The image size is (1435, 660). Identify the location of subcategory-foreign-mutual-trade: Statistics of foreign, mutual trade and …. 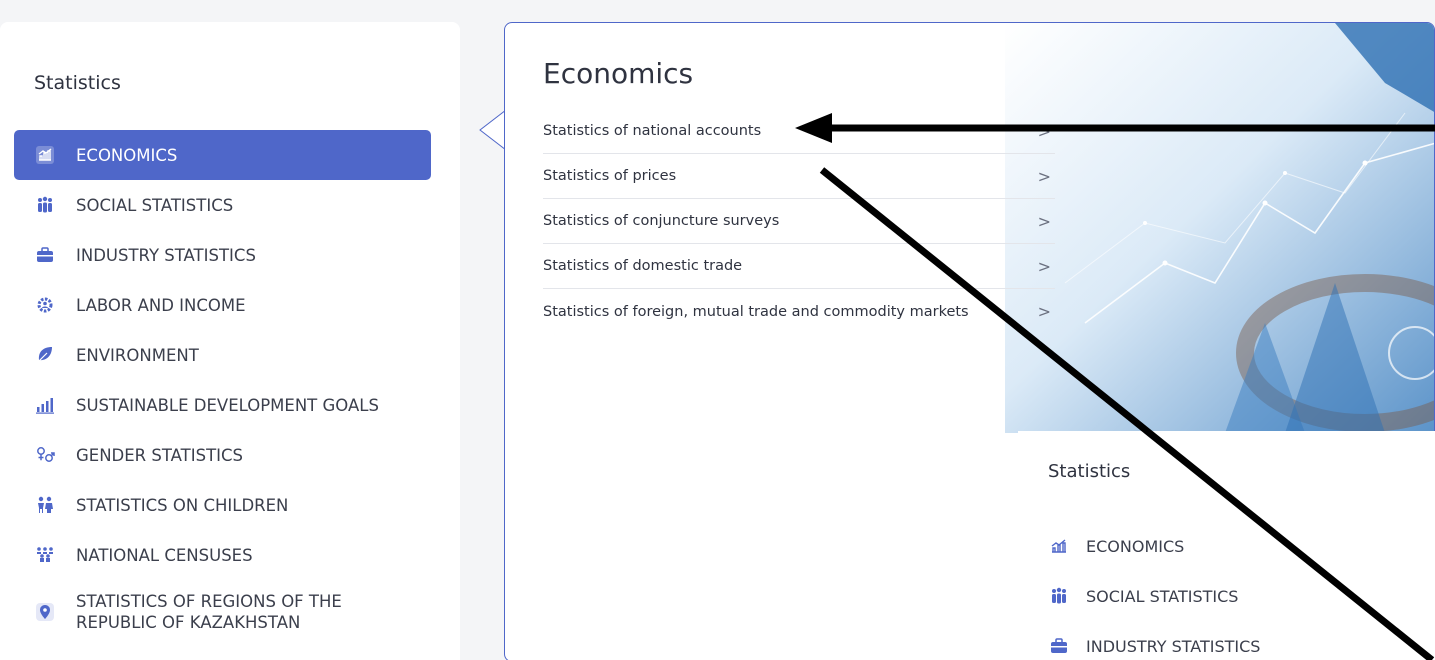
(799, 311).